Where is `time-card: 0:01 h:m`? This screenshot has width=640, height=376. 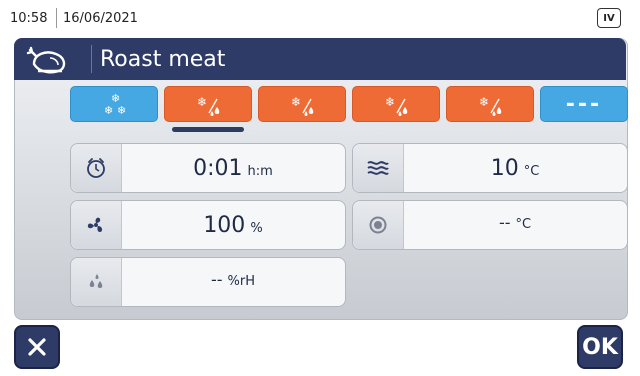 time-card: 0:01 h:m is located at coordinates (208, 168).